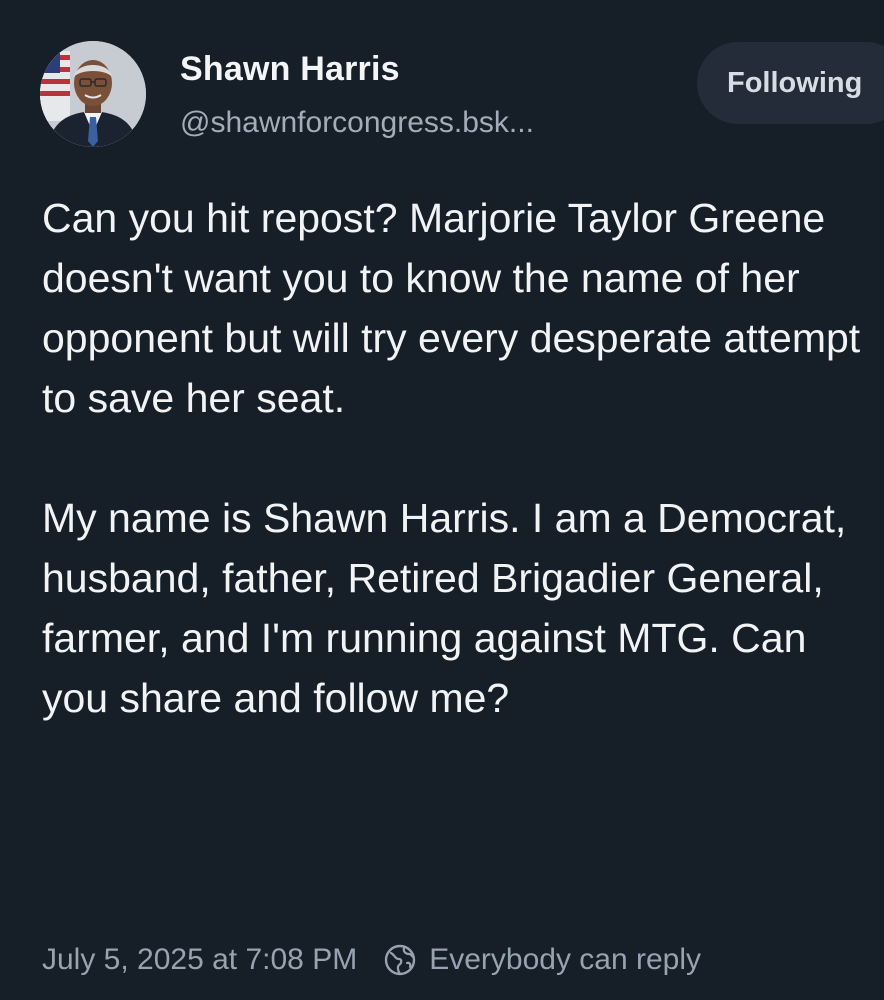 The width and height of the screenshot is (884, 1000). I want to click on globe-icon, so click(400, 960).